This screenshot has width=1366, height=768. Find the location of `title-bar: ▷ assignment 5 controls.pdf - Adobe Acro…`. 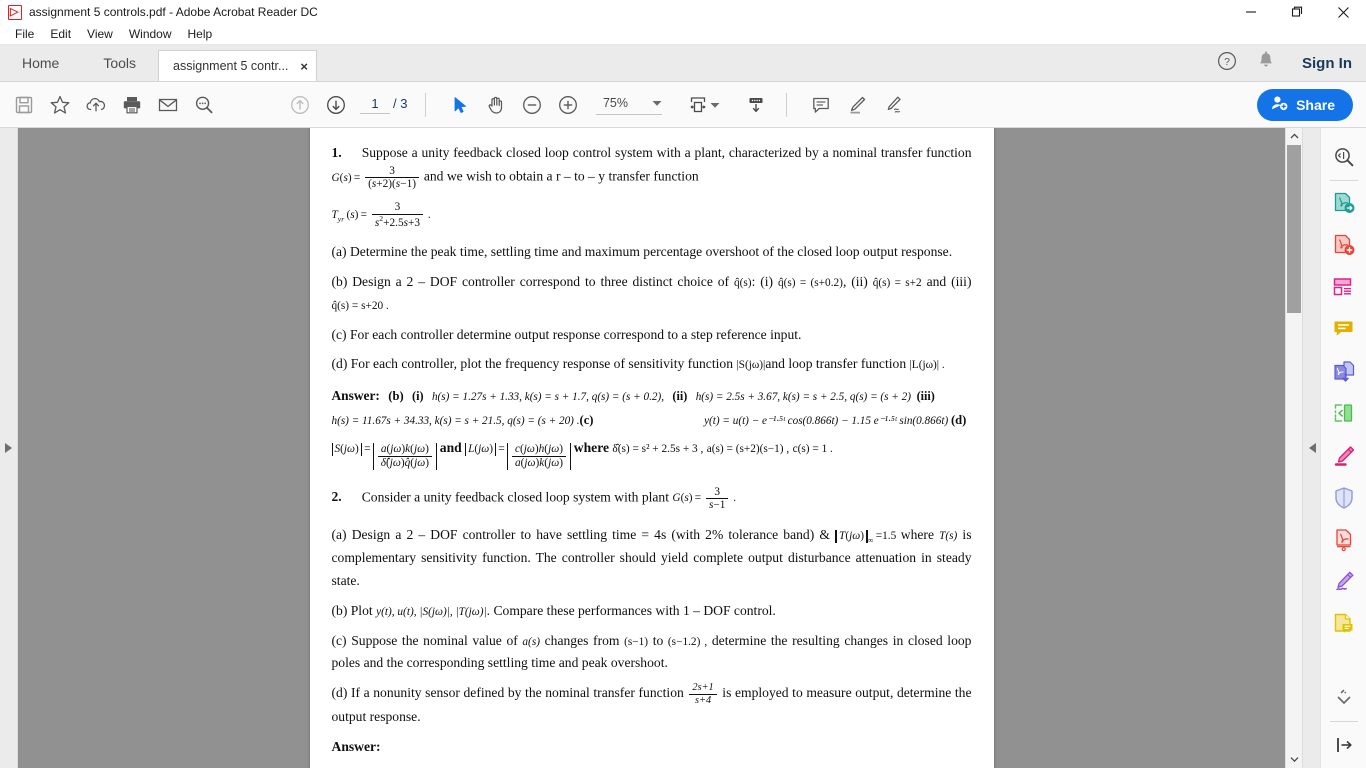

title-bar: ▷ assignment 5 controls.pdf - Adobe Acro… is located at coordinates (683, 12).